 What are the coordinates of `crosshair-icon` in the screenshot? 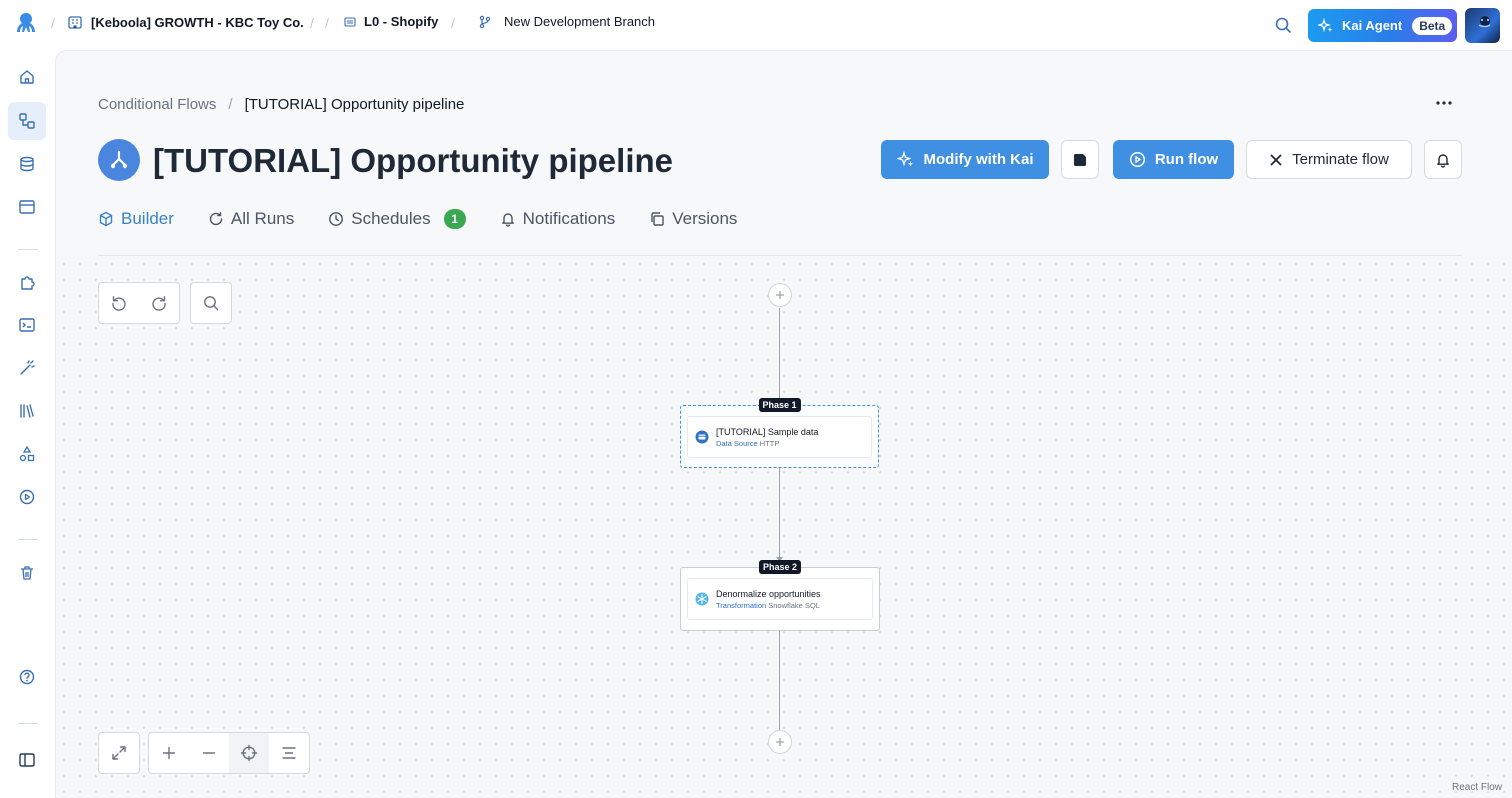 It's located at (249, 753).